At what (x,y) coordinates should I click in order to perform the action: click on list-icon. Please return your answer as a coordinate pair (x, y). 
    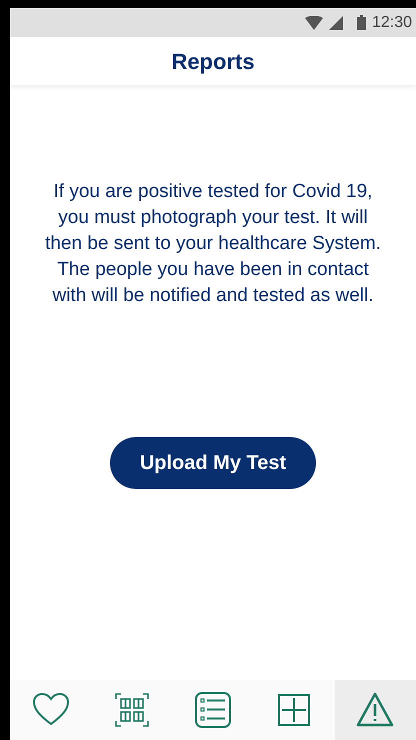
    Looking at the image, I should click on (213, 710).